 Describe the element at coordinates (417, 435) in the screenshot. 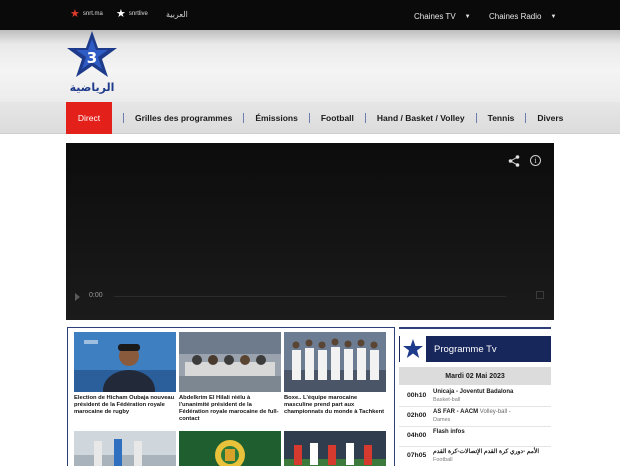

I see `programme-time: 04h00` at that location.